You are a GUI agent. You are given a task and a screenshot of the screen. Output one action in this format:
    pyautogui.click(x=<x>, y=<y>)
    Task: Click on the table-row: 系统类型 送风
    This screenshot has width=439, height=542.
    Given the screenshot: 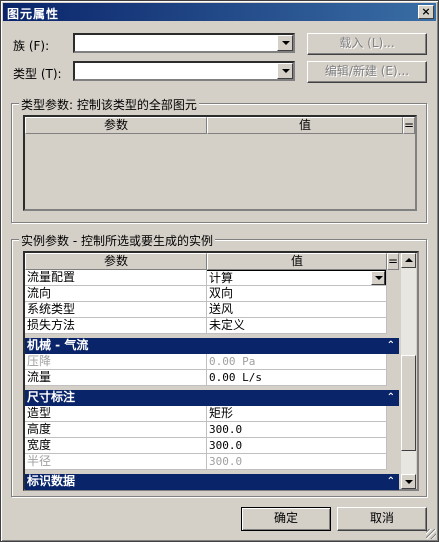 What is the action you would take?
    pyautogui.click(x=206, y=310)
    